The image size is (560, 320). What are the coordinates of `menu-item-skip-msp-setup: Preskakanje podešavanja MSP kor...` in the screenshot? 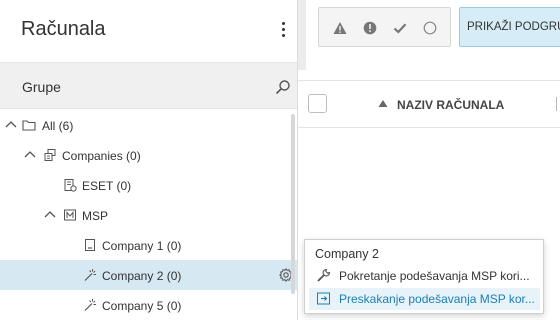 It's located at (424, 299).